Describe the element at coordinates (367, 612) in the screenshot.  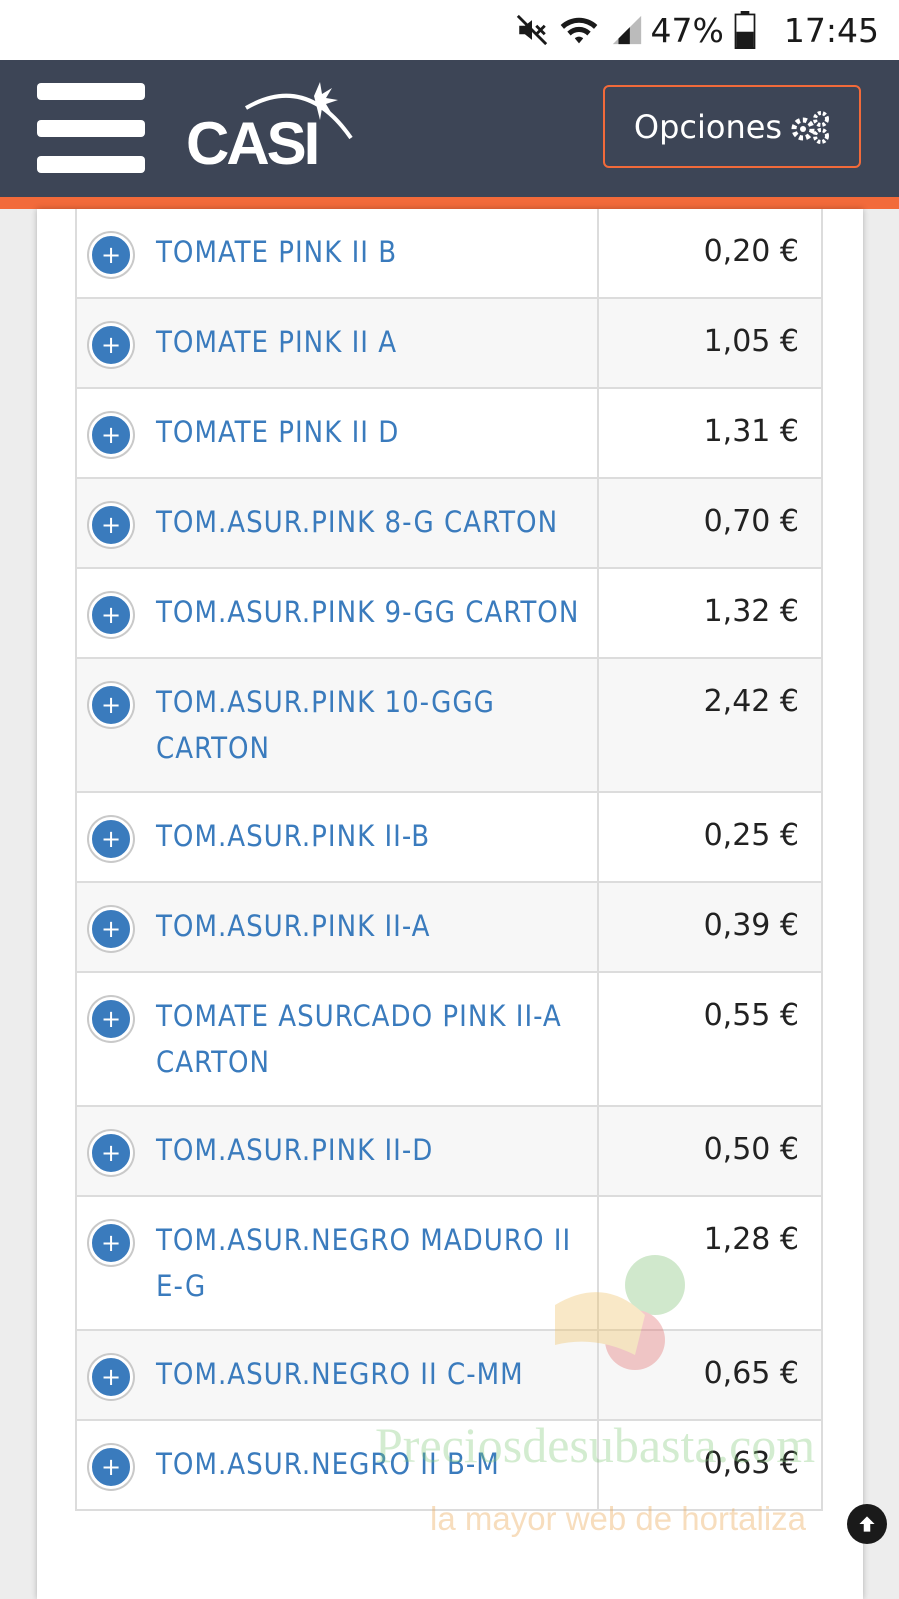
I see `product-name: TOM.ASUR.PINK 9-GG CARTON` at that location.